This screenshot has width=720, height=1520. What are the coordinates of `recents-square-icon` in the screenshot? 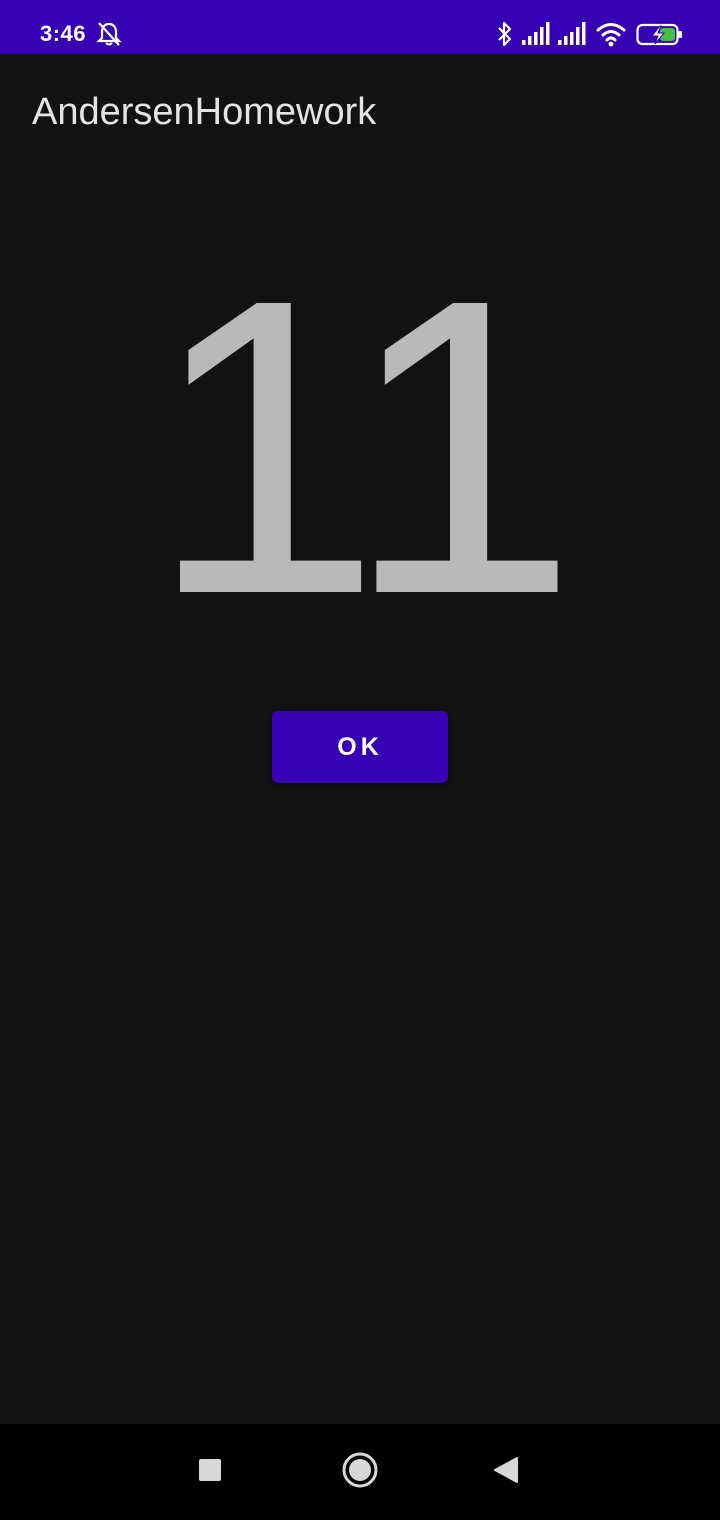 It's located at (210, 1472).